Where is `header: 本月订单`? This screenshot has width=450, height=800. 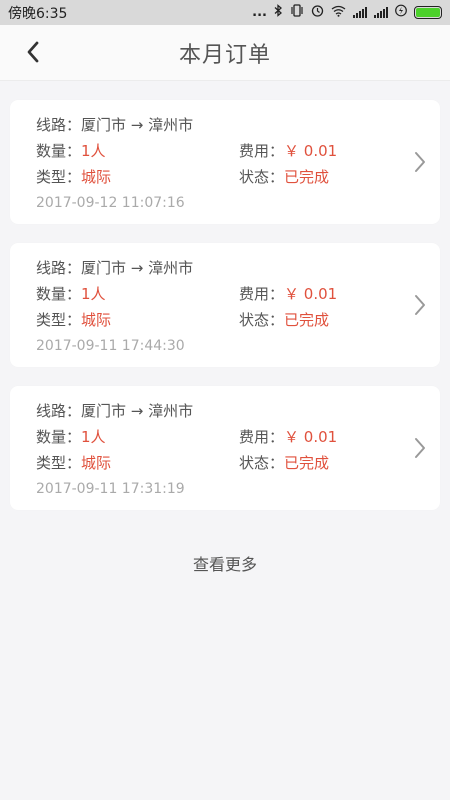 header: 本月订单 is located at coordinates (225, 53).